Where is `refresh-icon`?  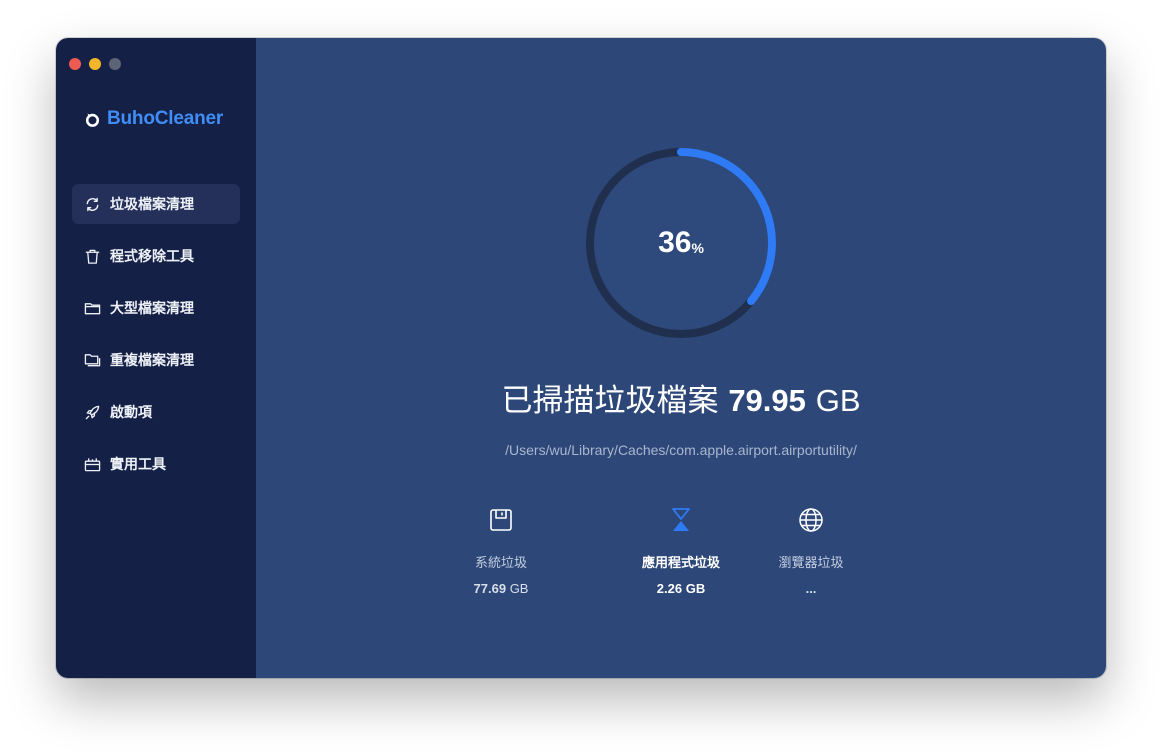 refresh-icon is located at coordinates (92, 204).